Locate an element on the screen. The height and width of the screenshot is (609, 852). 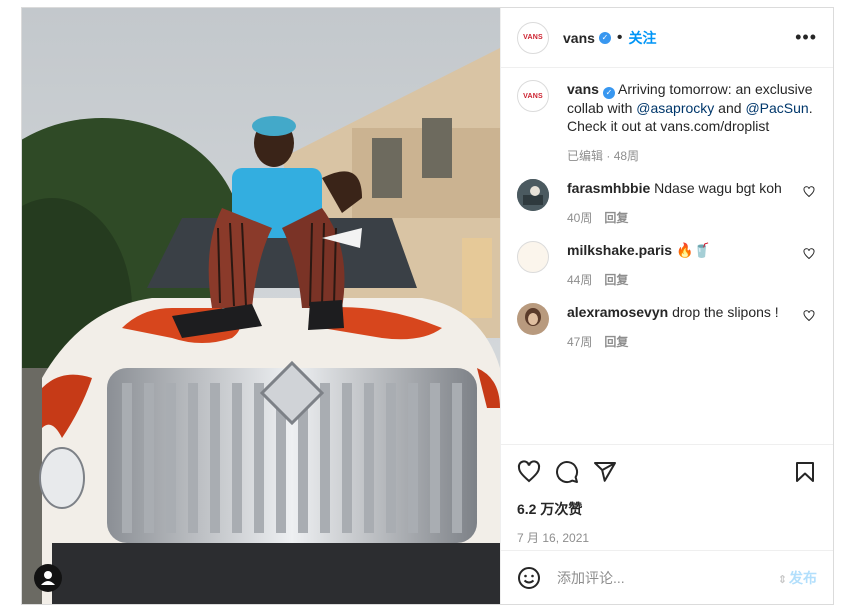
post-comment-button: ⇕ 发布 is located at coordinates (797, 578).